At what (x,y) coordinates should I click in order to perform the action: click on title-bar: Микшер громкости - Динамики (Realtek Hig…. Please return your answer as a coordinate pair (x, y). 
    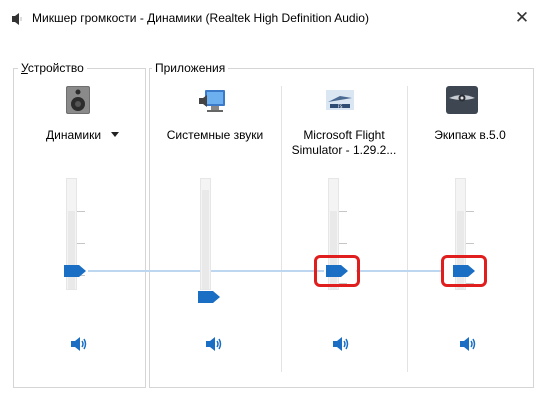
    Looking at the image, I should click on (271, 18).